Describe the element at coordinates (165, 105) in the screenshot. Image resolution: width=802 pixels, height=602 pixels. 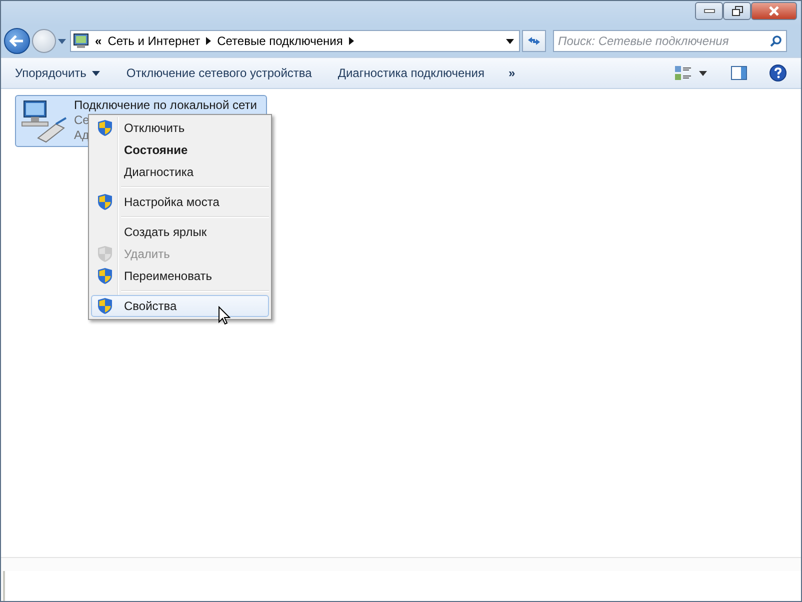
I see `connection-name: Подключение по локальной сети` at that location.